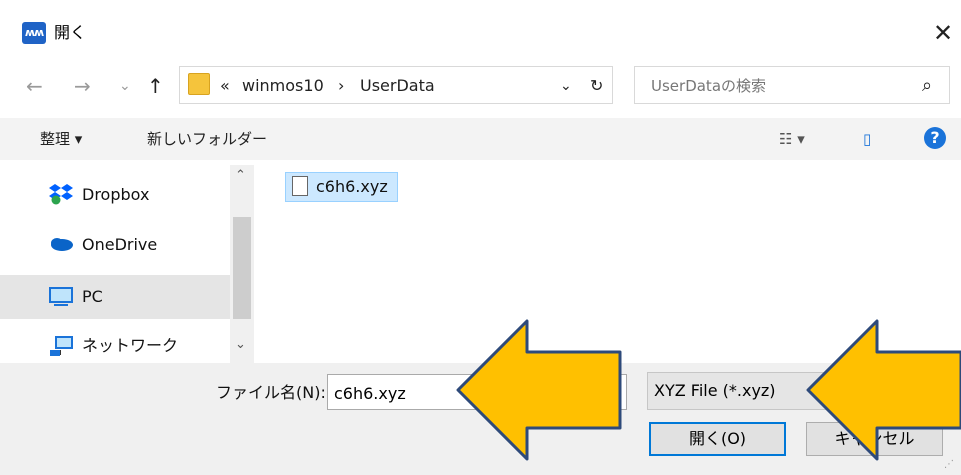 The height and width of the screenshot is (475, 961). I want to click on breadcrumb-userdata: UserData, so click(397, 86).